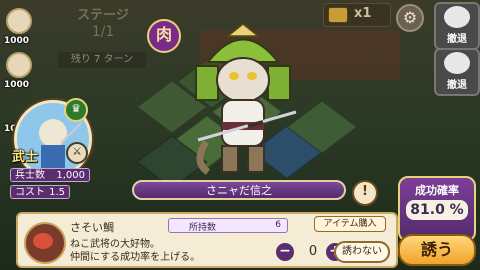  What do you see at coordinates (239, 190) in the screenshot?
I see `target-name: さニャだ信之` at bounding box center [239, 190].